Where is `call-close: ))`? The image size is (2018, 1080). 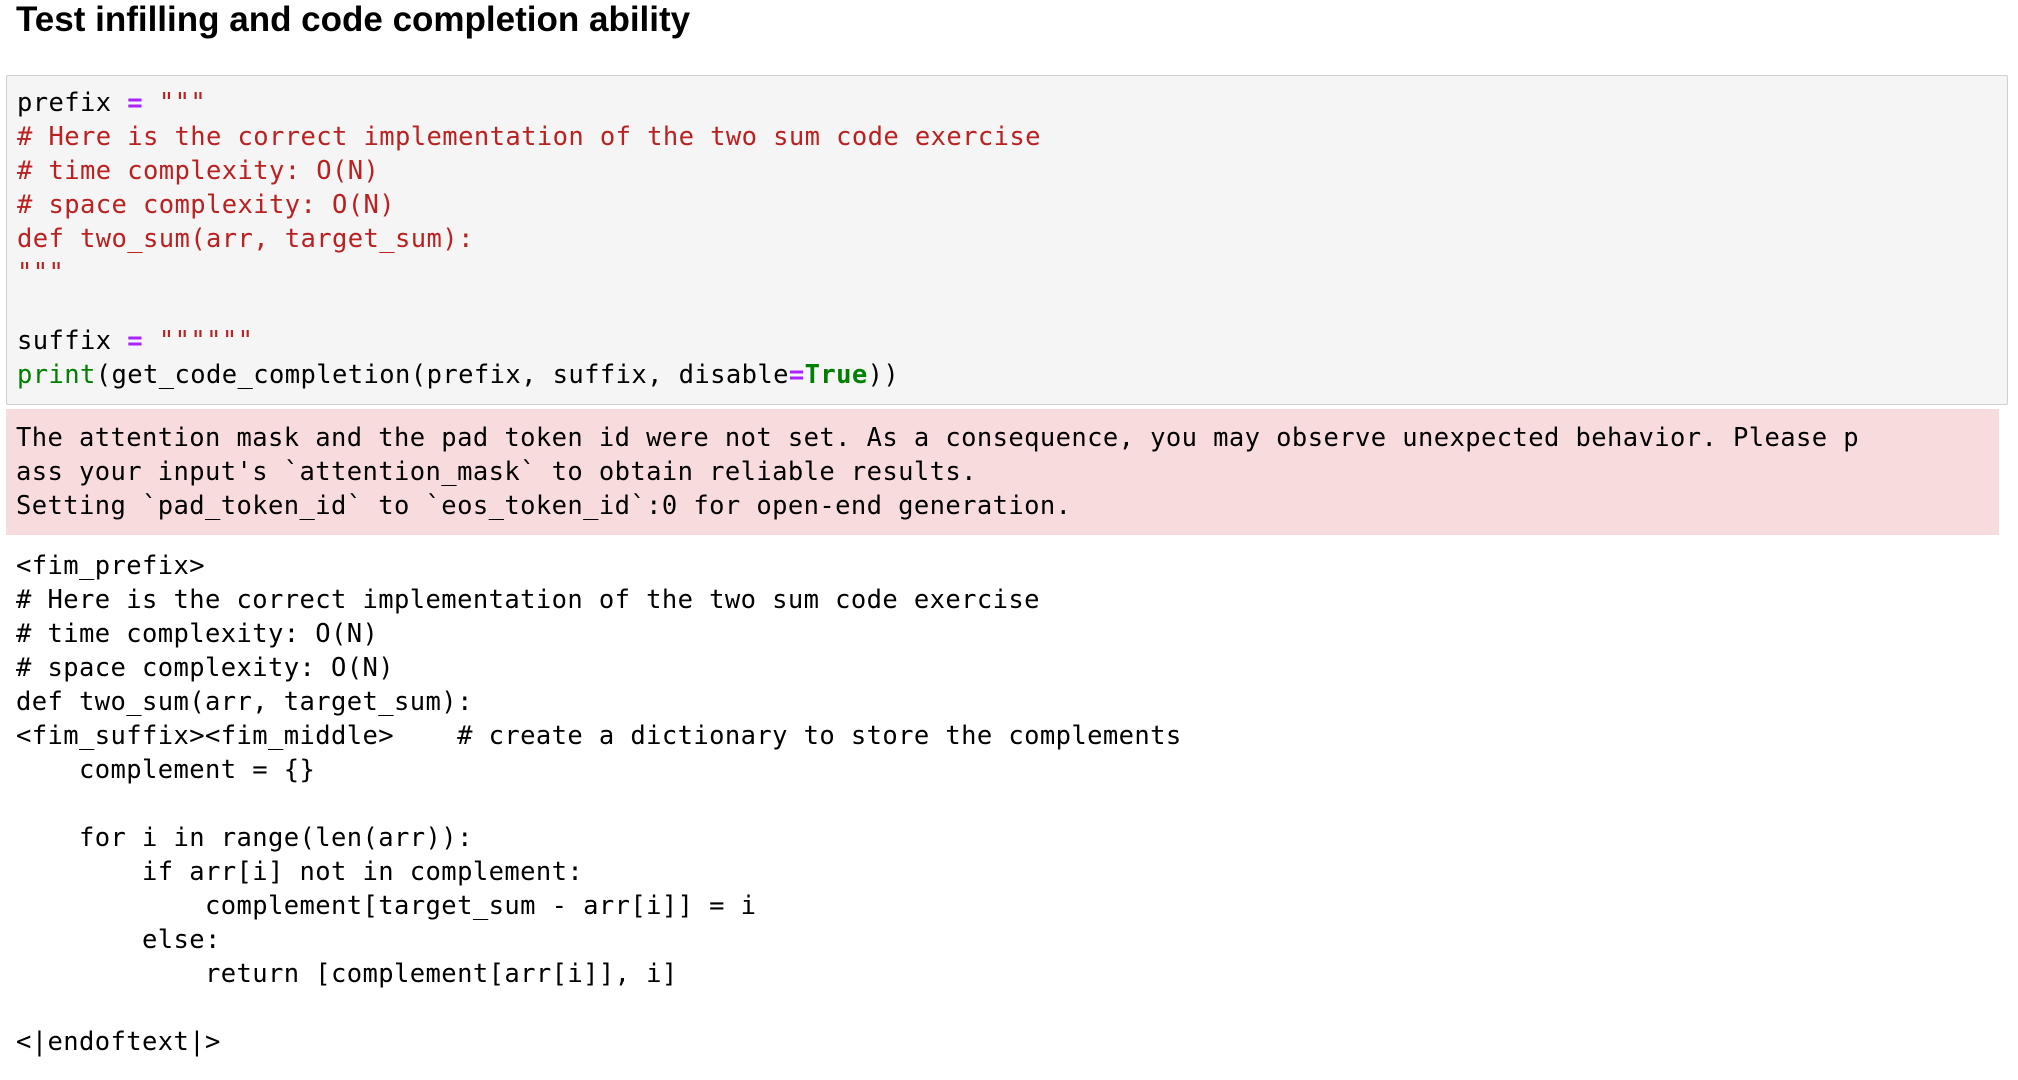
call-close: )) is located at coordinates (883, 375).